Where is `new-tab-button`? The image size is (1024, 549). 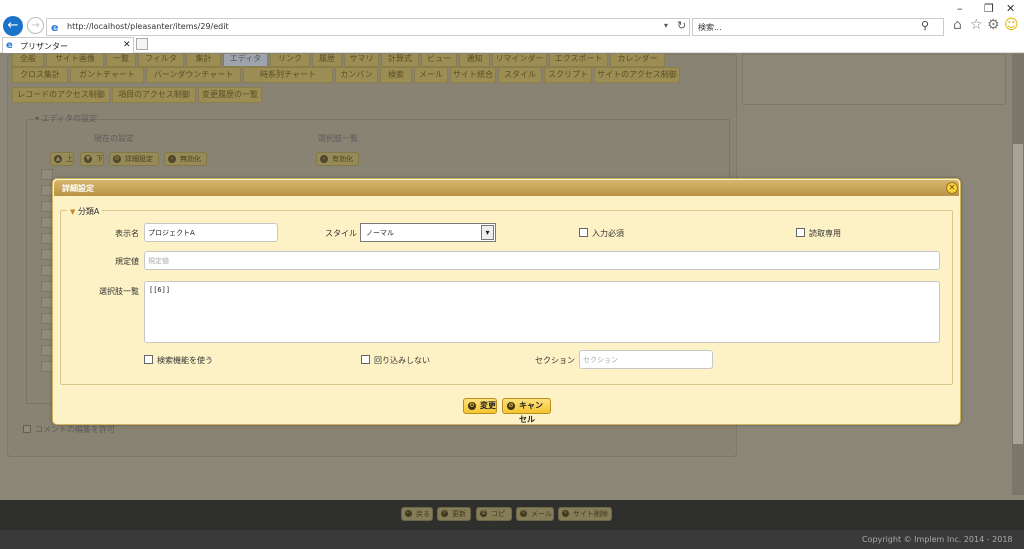 new-tab-button is located at coordinates (142, 44).